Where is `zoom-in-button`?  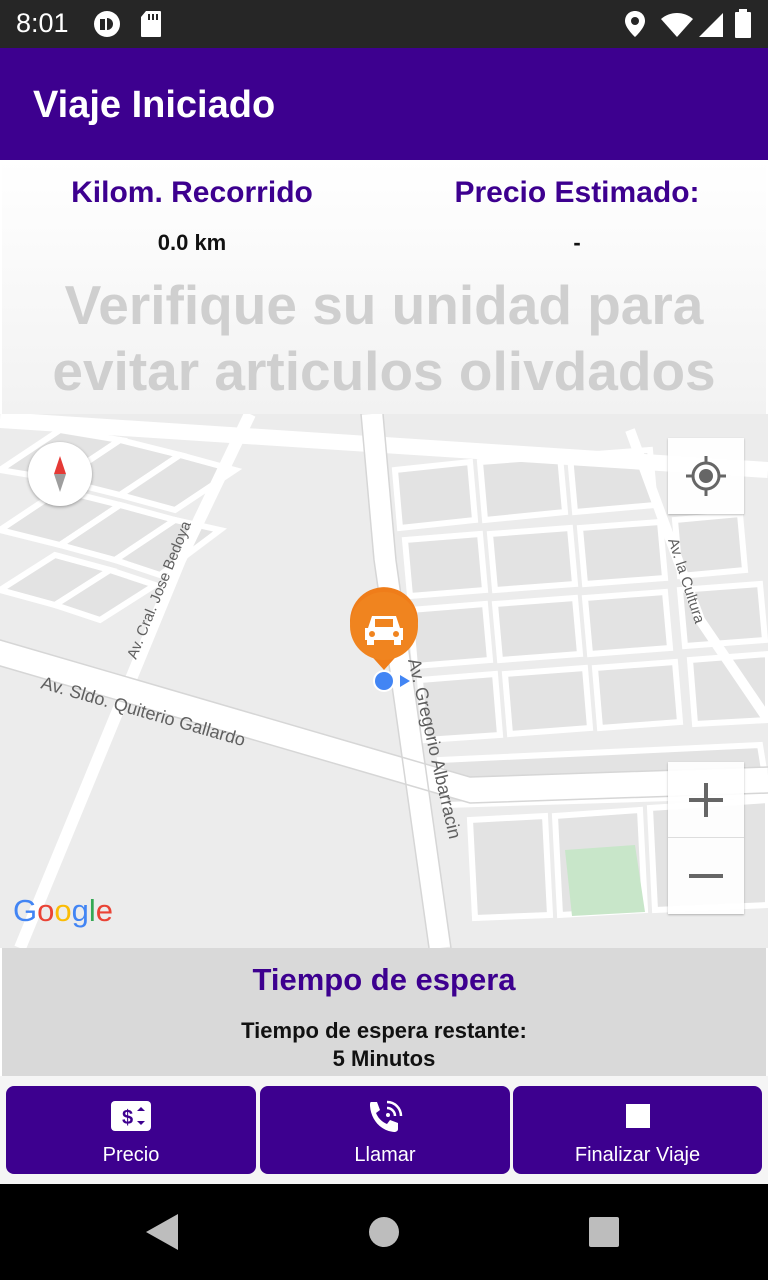 zoom-in-button is located at coordinates (706, 800).